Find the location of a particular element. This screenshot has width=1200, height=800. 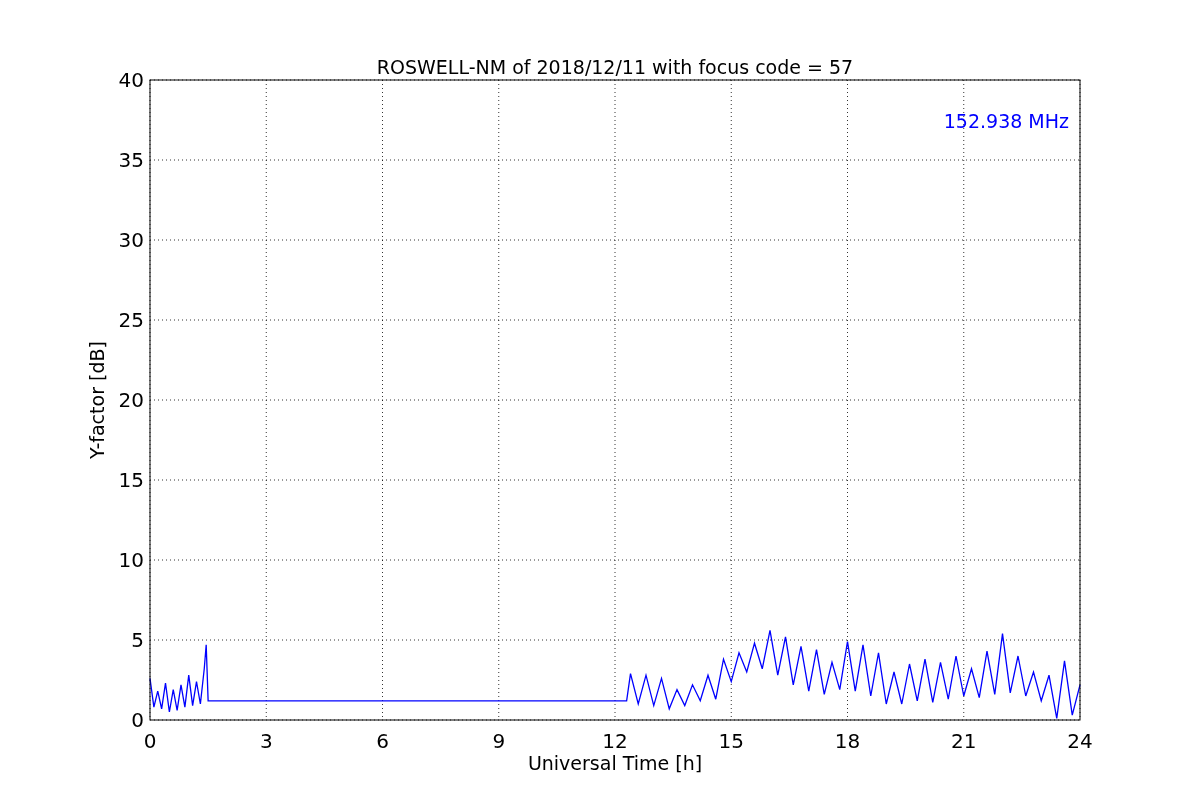

series-label: 152.938 MHz is located at coordinates (1006, 121).